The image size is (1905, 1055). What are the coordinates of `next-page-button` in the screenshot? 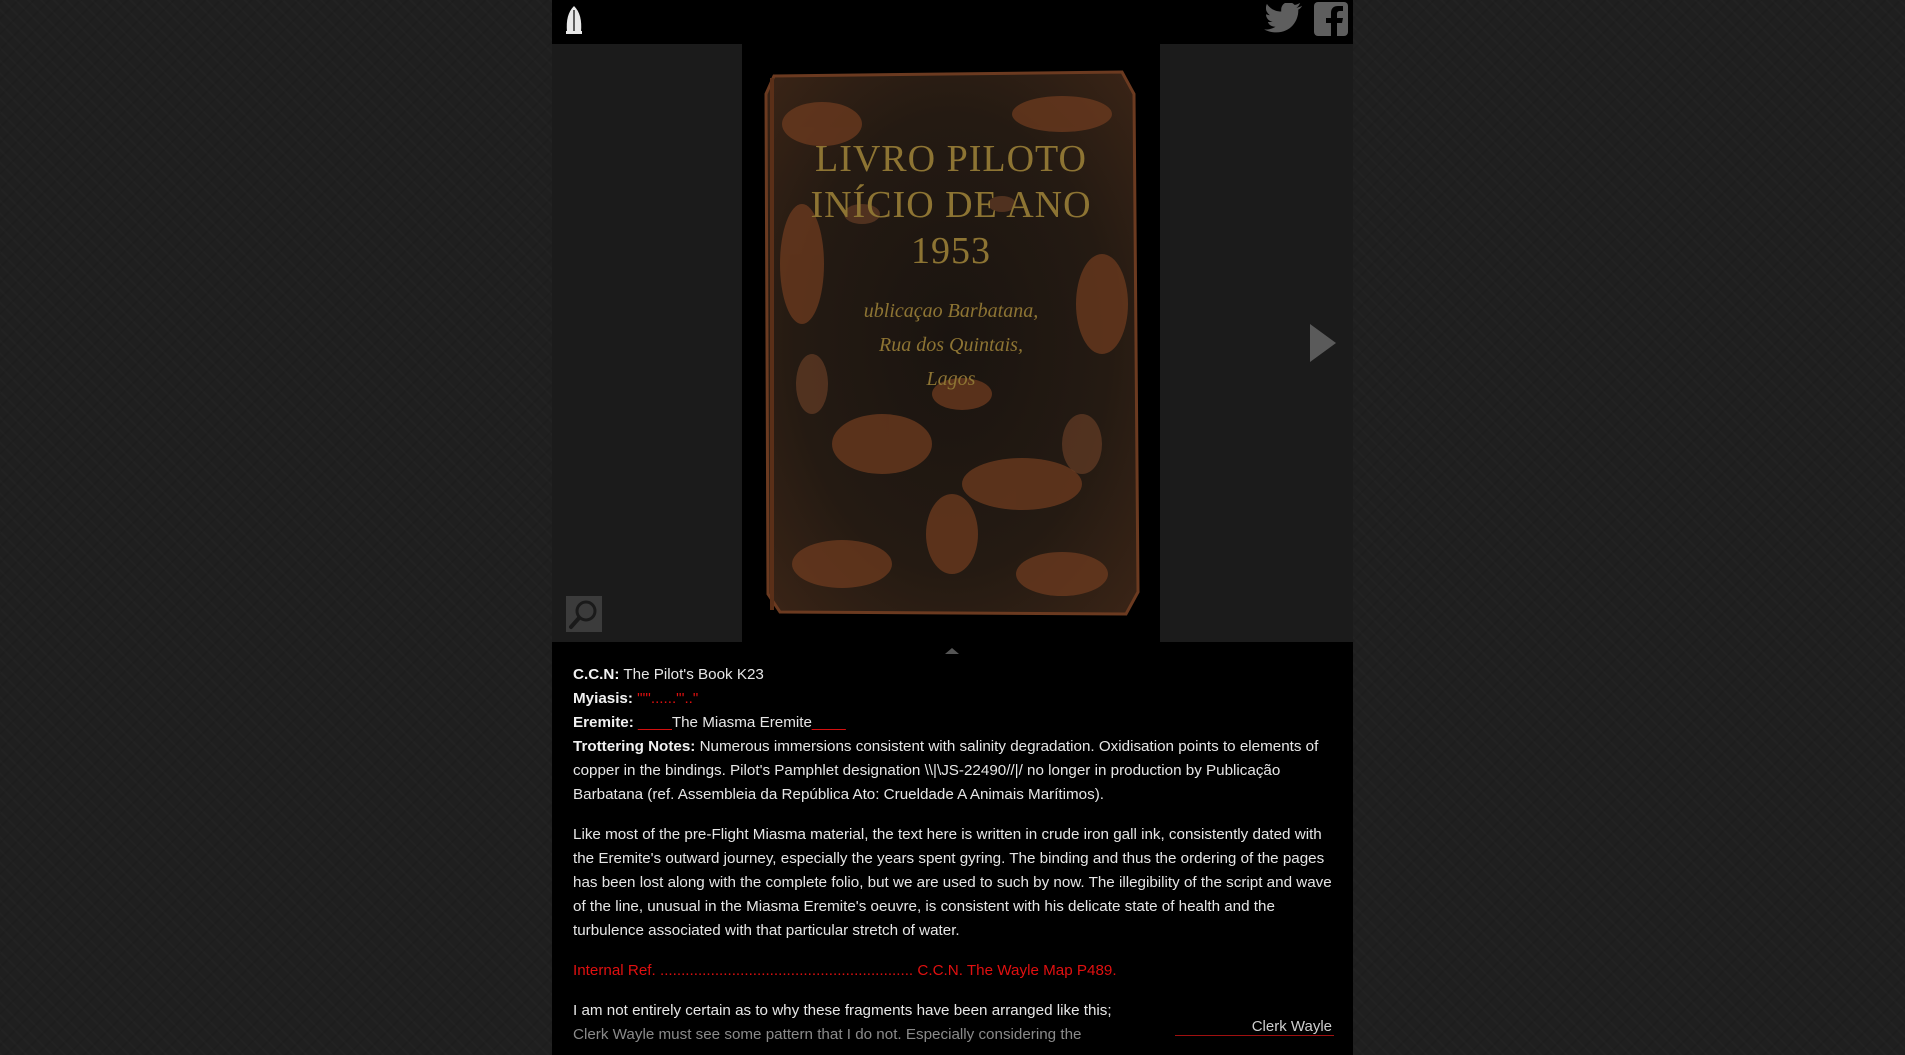 It's located at (1323, 343).